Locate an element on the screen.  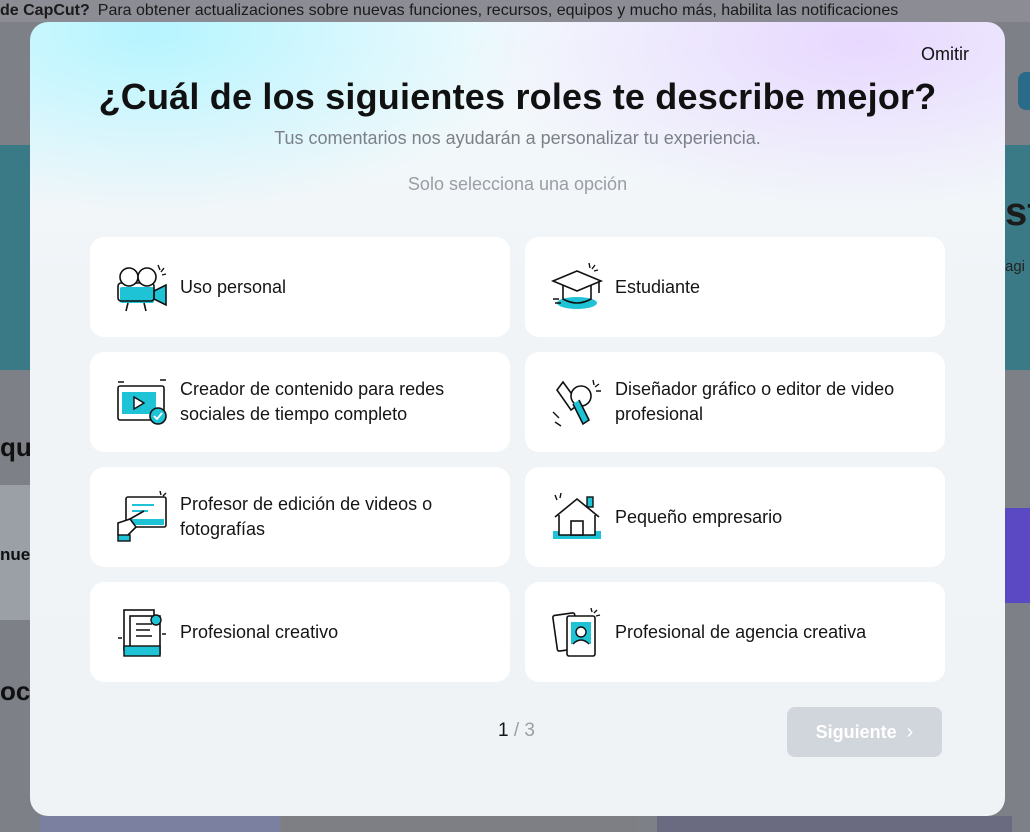
option-label: Uso personal is located at coordinates (233, 286).